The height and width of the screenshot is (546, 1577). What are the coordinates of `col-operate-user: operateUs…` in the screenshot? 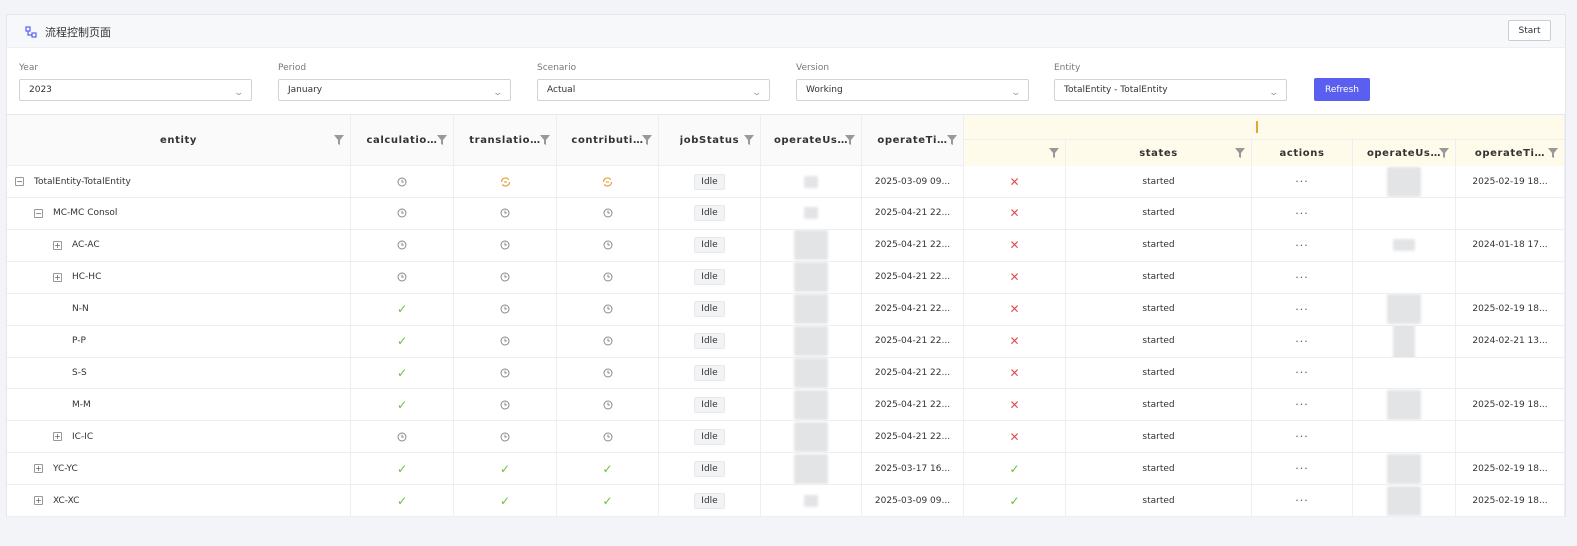 It's located at (811, 140).